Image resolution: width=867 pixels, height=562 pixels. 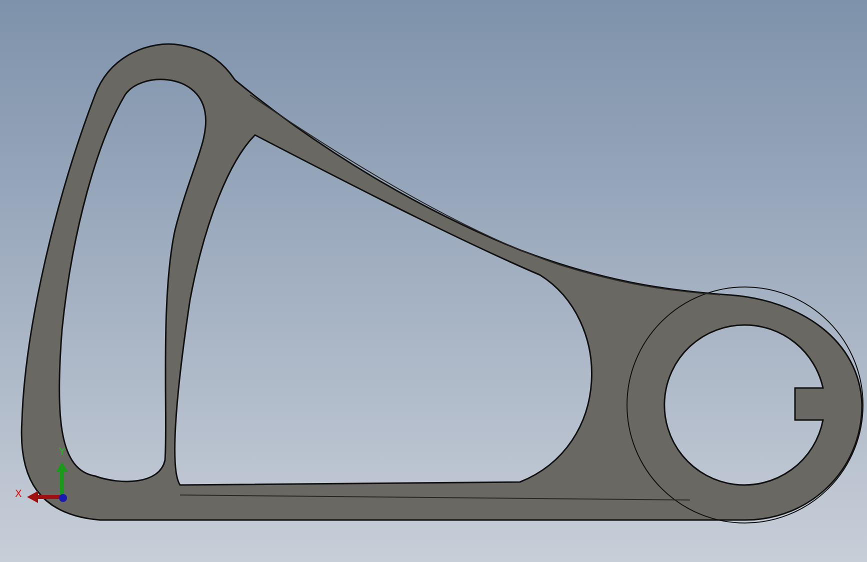 I want to click on x-axis-label: X, so click(x=18, y=494).